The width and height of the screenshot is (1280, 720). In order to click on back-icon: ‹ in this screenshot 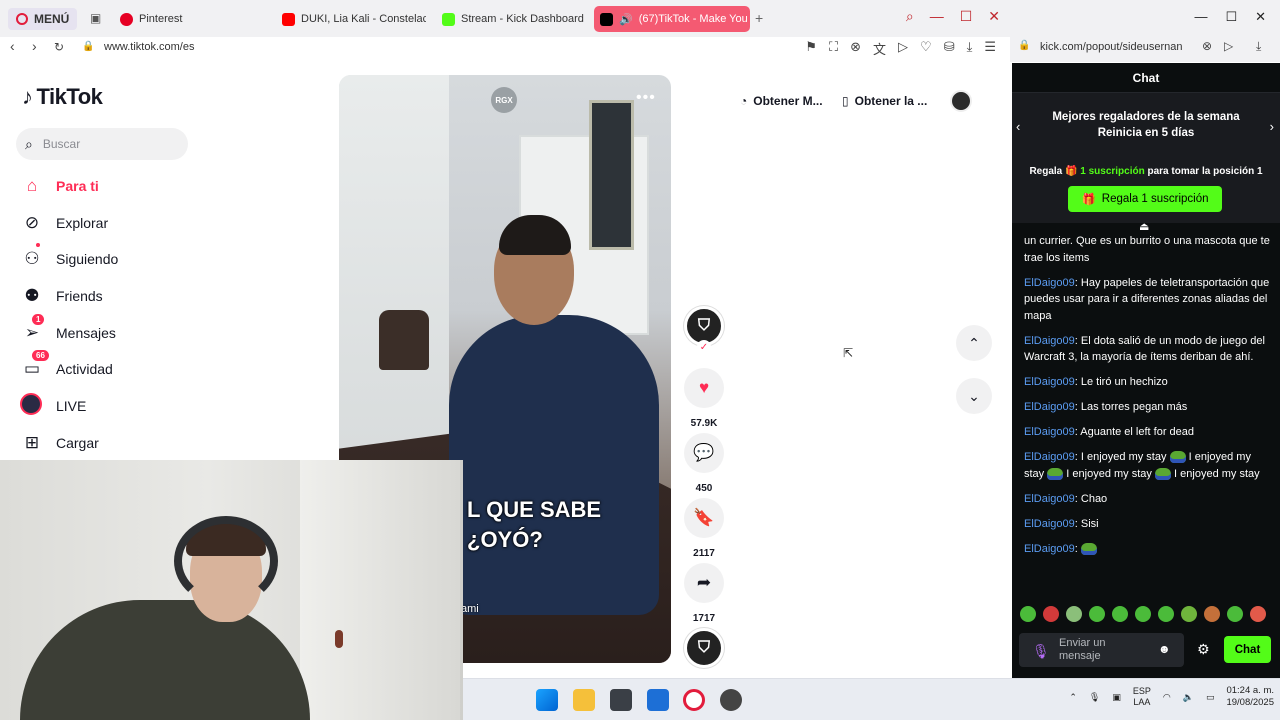, I will do `click(12, 46)`.